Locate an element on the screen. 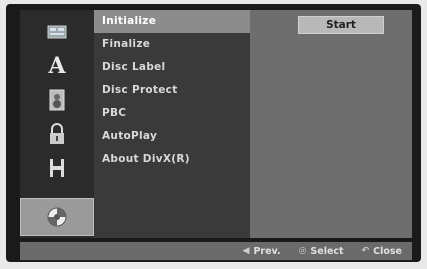  film-reel-icon is located at coordinates (57, 168).